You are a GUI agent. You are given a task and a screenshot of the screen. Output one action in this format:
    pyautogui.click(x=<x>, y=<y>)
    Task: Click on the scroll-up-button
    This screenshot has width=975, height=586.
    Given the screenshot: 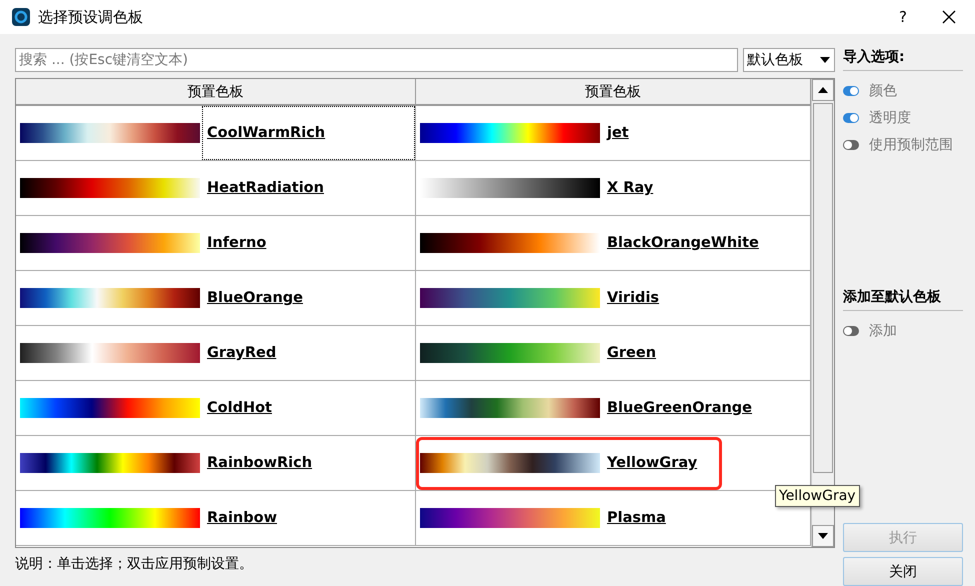 What is the action you would take?
    pyautogui.click(x=823, y=90)
    